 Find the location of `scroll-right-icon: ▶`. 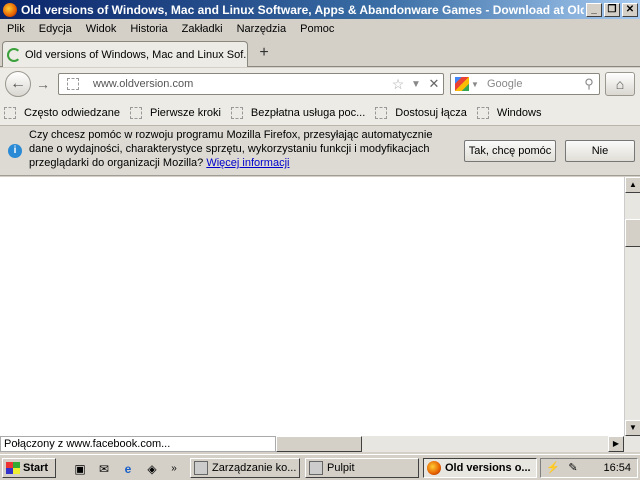

scroll-right-icon: ▶ is located at coordinates (616, 444).